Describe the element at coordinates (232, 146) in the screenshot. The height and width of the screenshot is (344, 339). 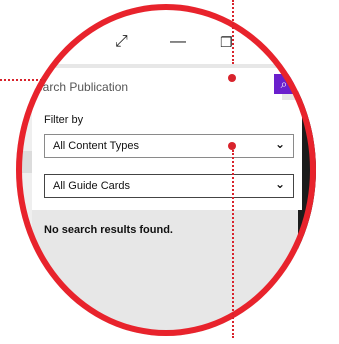
I see `callout-dot-bottom` at that location.